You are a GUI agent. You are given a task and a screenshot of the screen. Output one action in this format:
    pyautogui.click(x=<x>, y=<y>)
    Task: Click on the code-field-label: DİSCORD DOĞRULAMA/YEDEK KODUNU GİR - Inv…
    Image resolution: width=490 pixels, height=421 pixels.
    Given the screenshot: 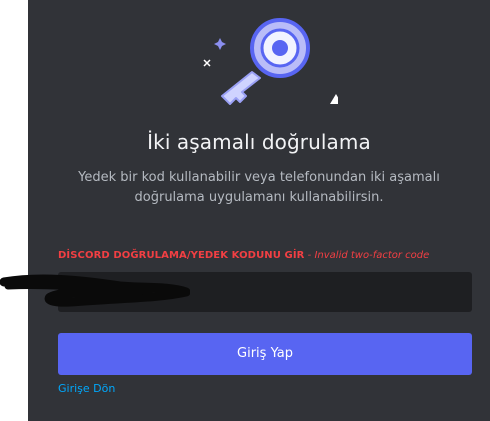 What is the action you would take?
    pyautogui.click(x=268, y=256)
    